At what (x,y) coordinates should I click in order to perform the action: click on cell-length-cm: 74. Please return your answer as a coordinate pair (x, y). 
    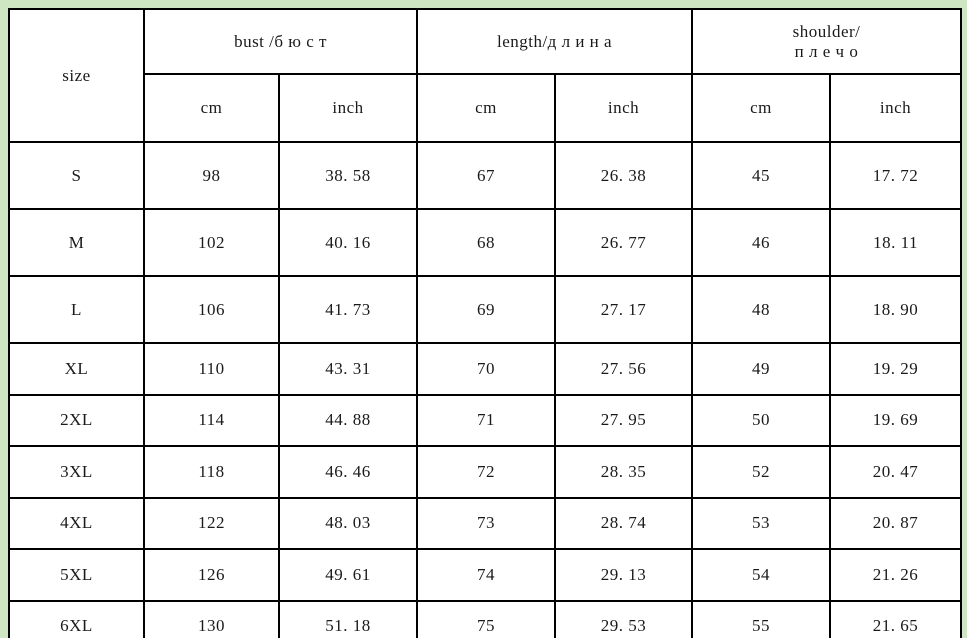
    Looking at the image, I should click on (486, 575).